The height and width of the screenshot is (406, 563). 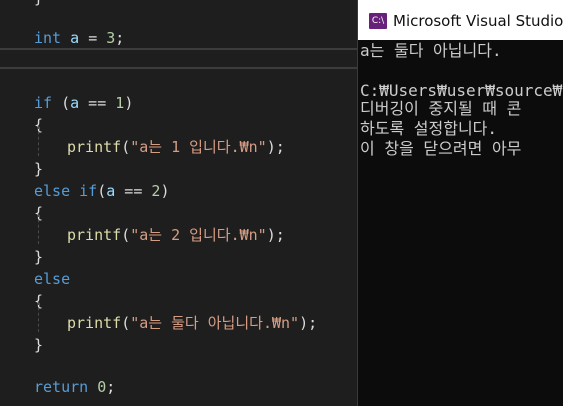 I want to click on code-line-if: if (a == 1), so click(x=195, y=103).